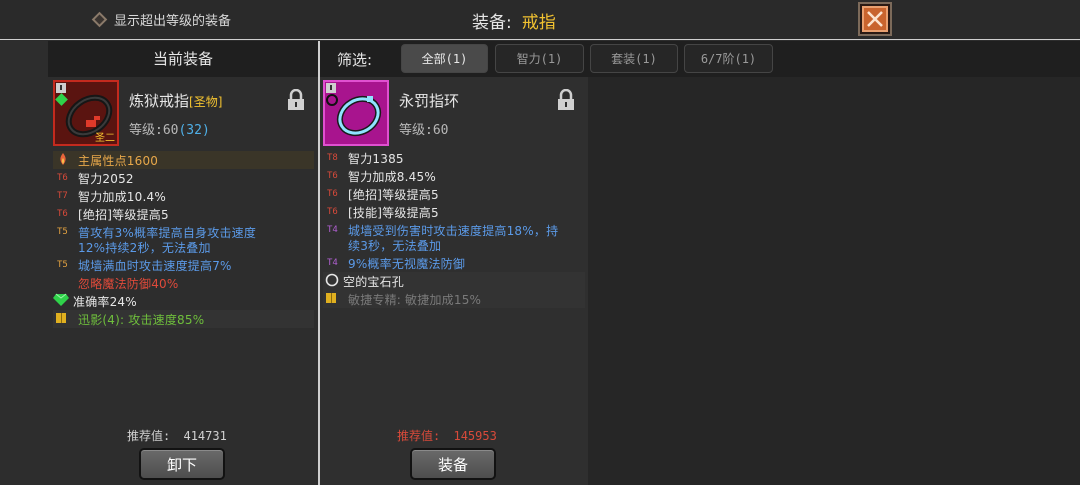 Image resolution: width=1080 pixels, height=485 pixels. Describe the element at coordinates (424, 130) in the screenshot. I see `candidate-item-level: 等级:60` at that location.